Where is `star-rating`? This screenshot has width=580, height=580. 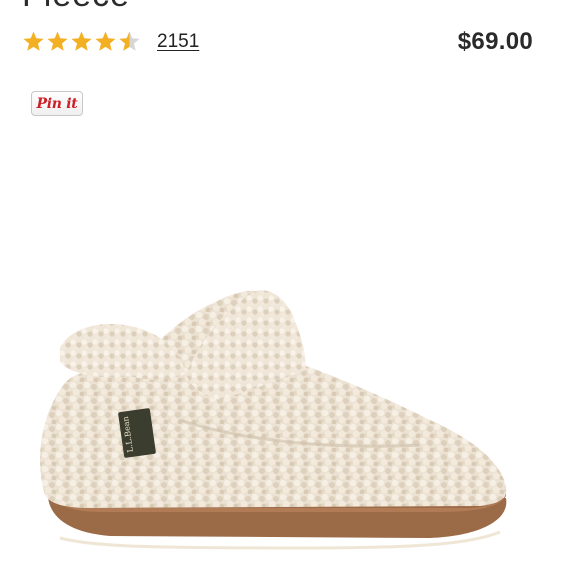 star-rating is located at coordinates (82, 41).